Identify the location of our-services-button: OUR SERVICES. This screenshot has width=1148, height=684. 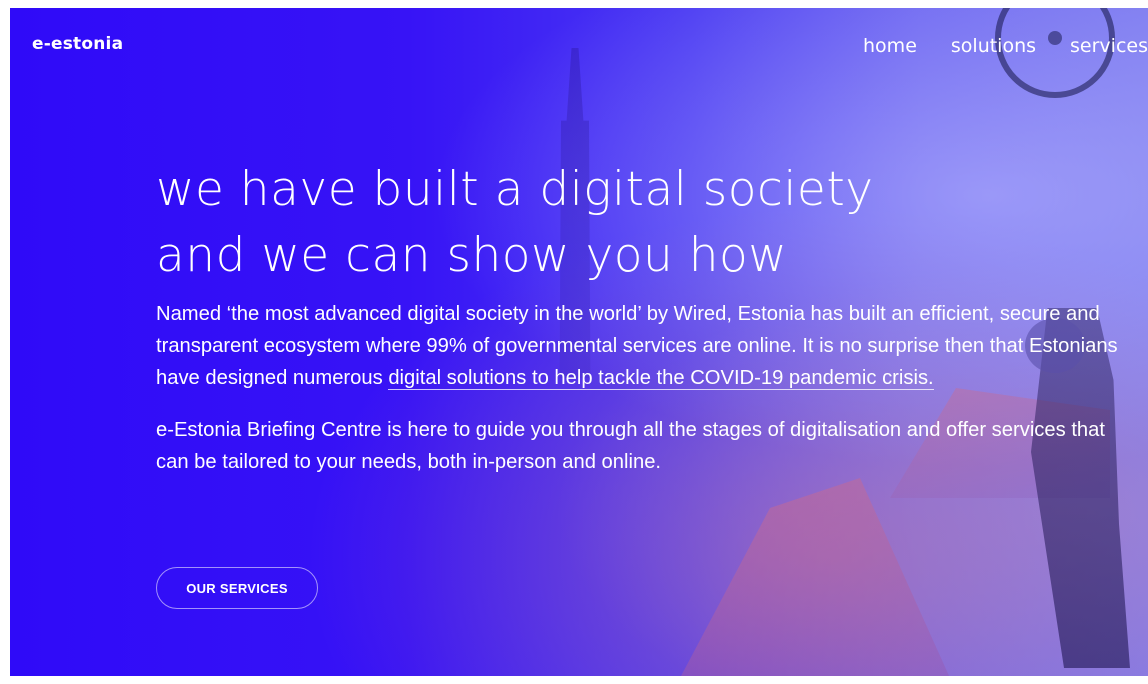
(237, 588).